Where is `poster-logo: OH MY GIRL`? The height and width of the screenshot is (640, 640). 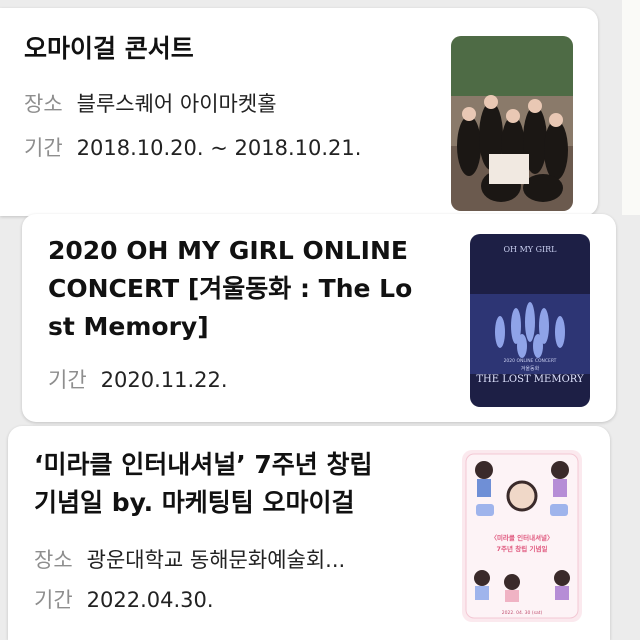
poster-logo: OH MY GIRL is located at coordinates (531, 249).